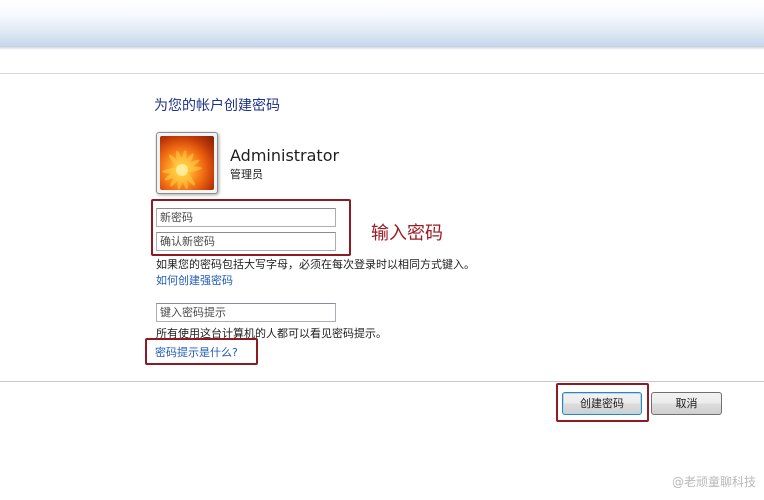 The width and height of the screenshot is (764, 500). Describe the element at coordinates (382, 381) in the screenshot. I see `bottom-divider` at that location.